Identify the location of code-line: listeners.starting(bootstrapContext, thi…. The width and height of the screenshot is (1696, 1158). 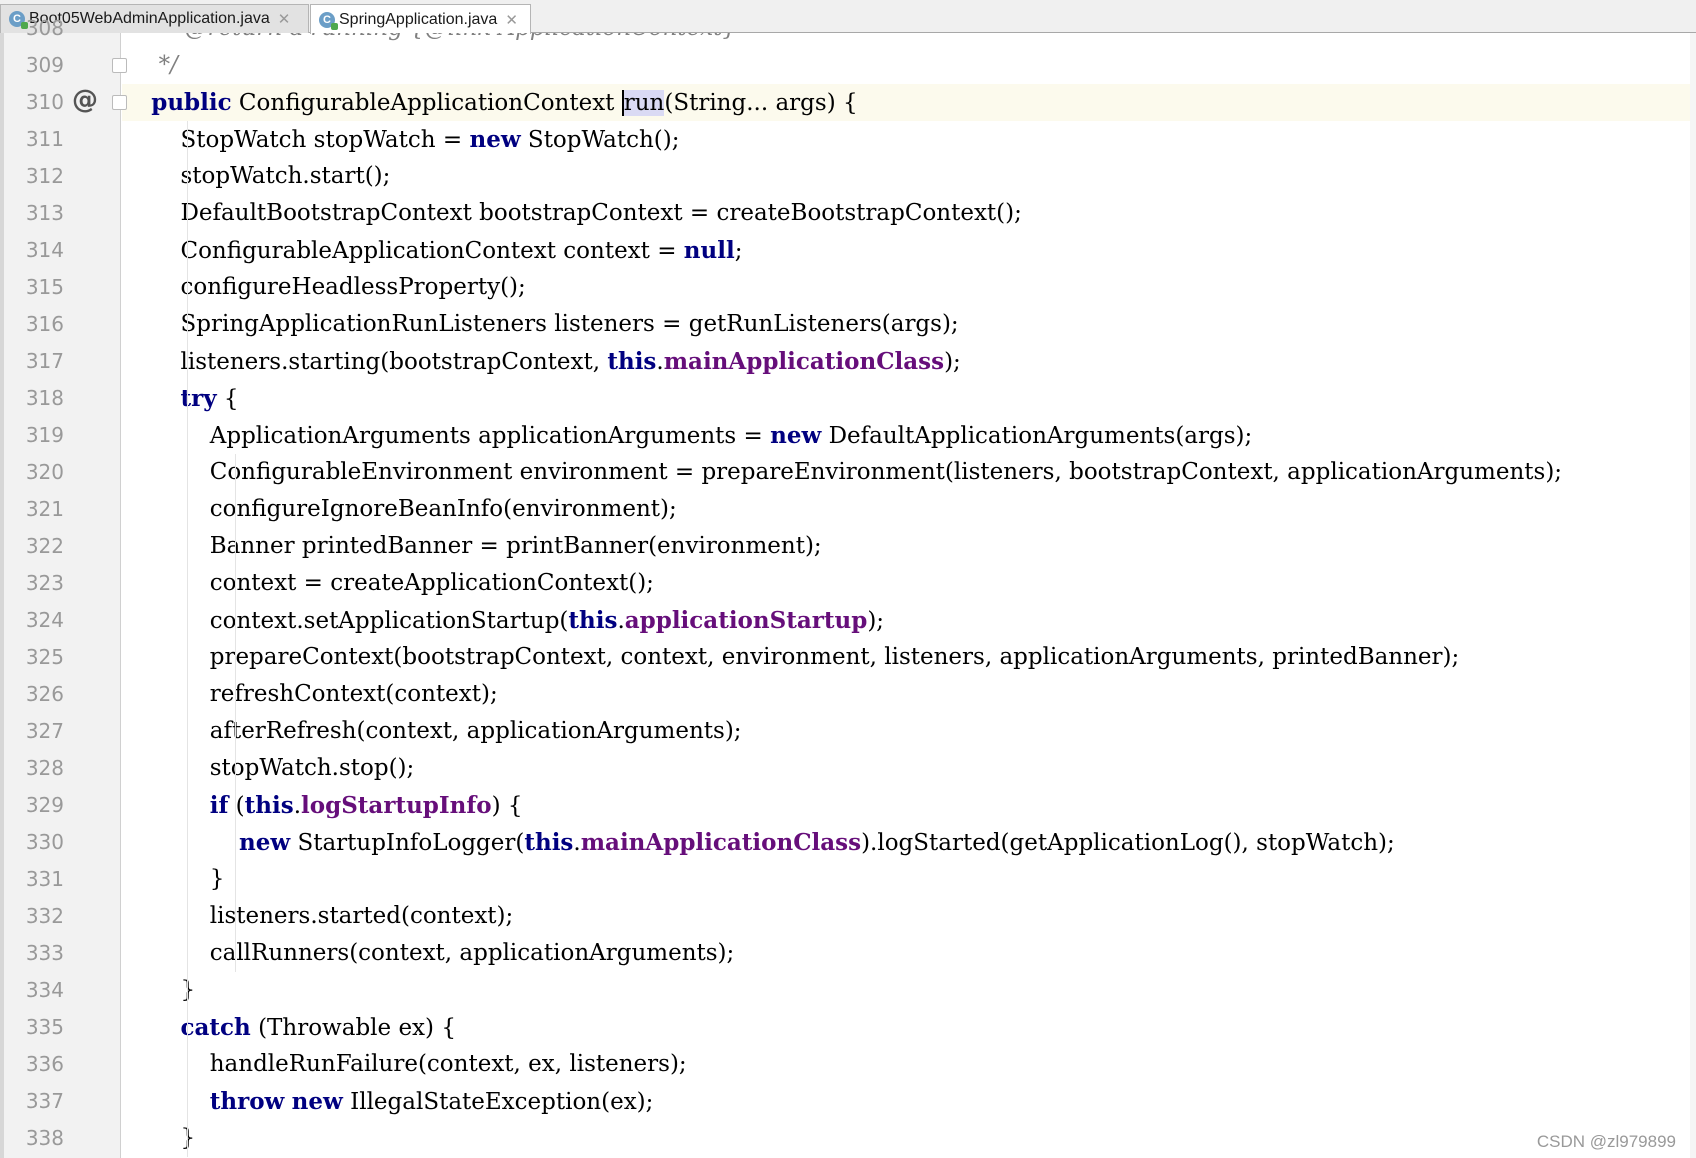
(909, 361).